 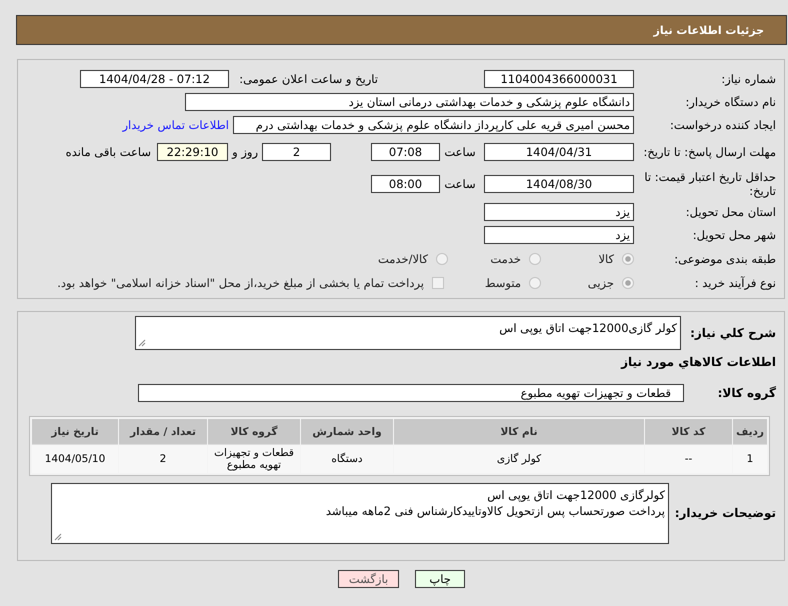 What do you see at coordinates (725, 259) in the screenshot?
I see `field-label: طبقه بندی موضوعی:` at bounding box center [725, 259].